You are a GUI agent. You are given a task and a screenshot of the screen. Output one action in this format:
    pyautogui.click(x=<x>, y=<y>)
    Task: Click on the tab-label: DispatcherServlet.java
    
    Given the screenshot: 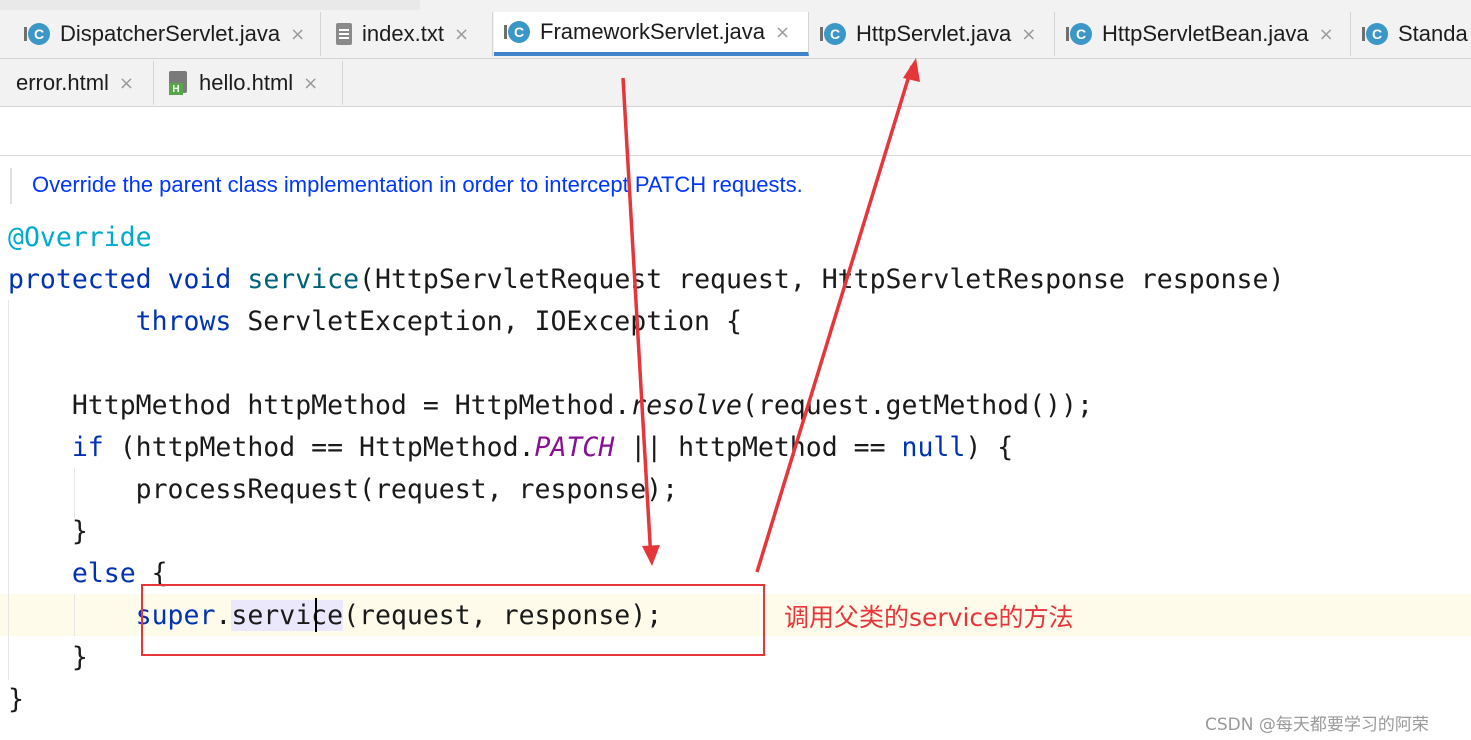 What is the action you would take?
    pyautogui.click(x=170, y=33)
    